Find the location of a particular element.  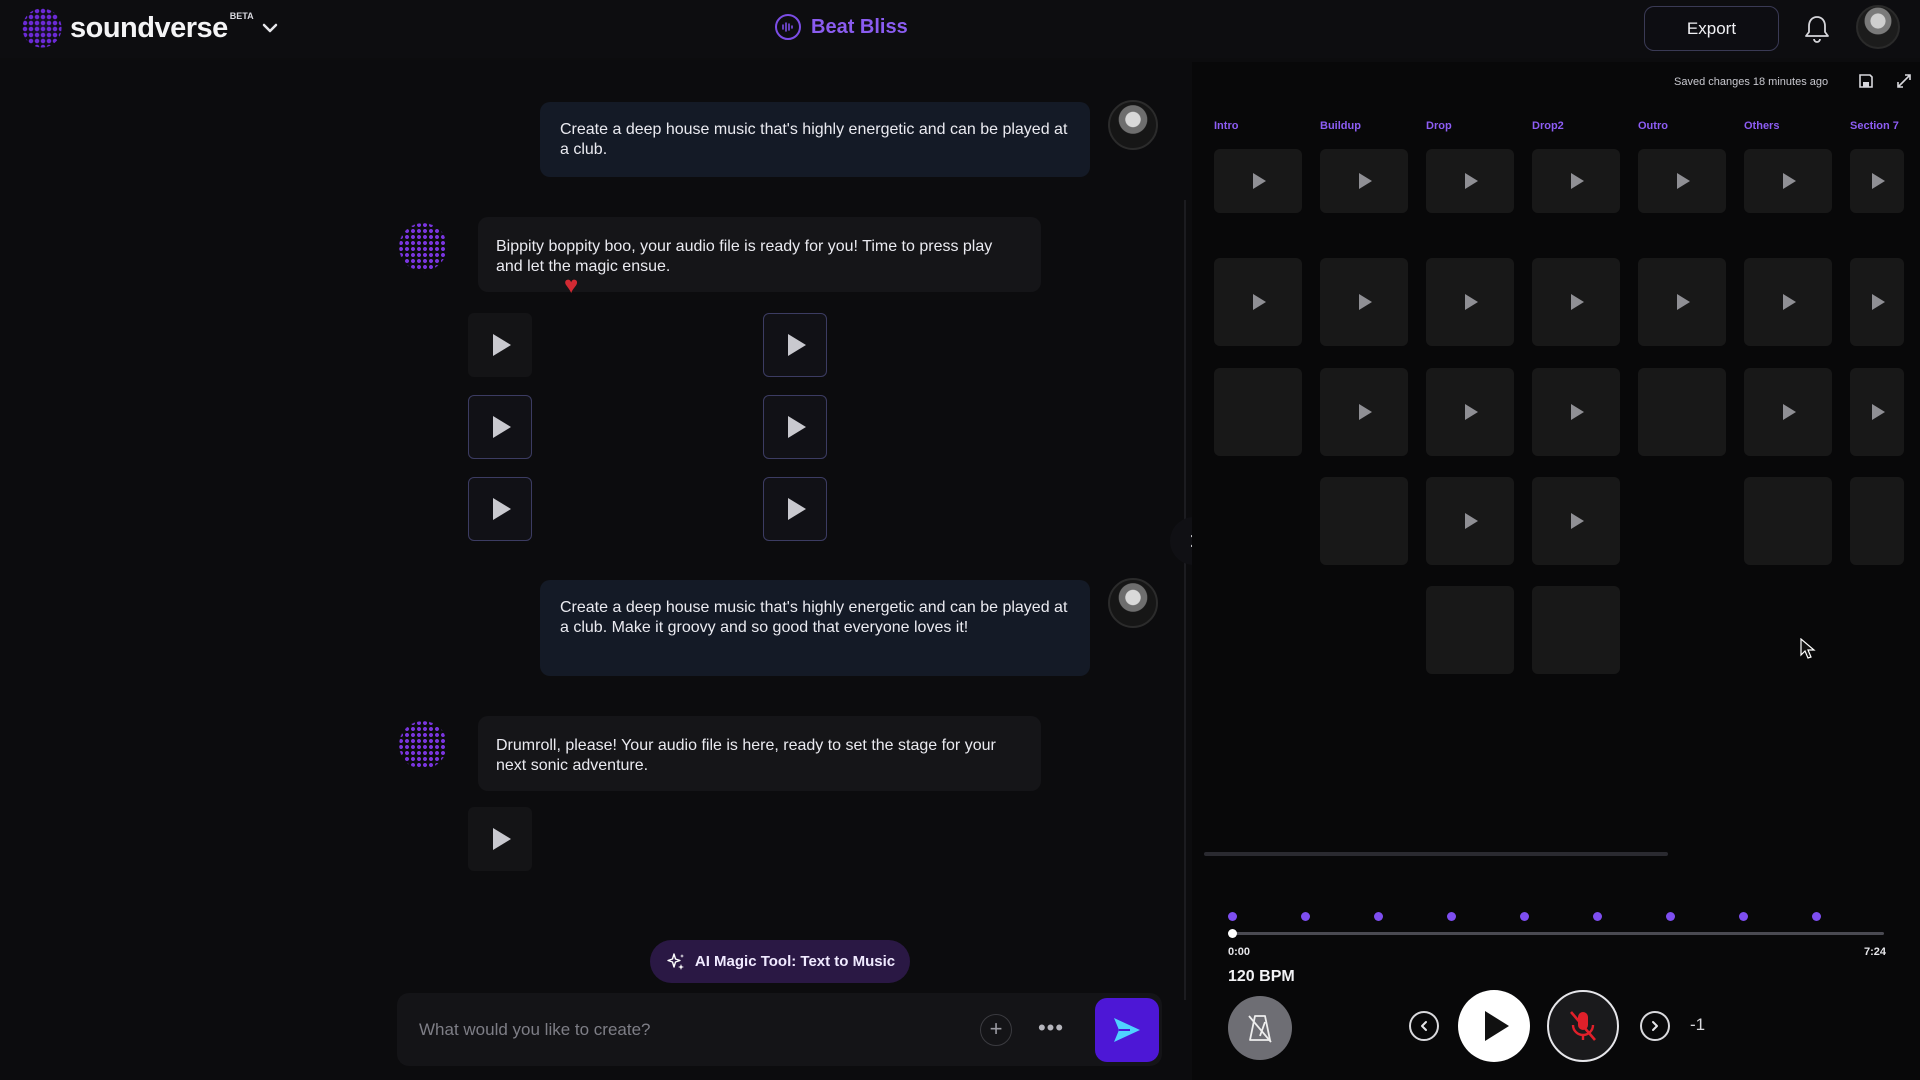

section-label-drop: Drop is located at coordinates (1439, 126).